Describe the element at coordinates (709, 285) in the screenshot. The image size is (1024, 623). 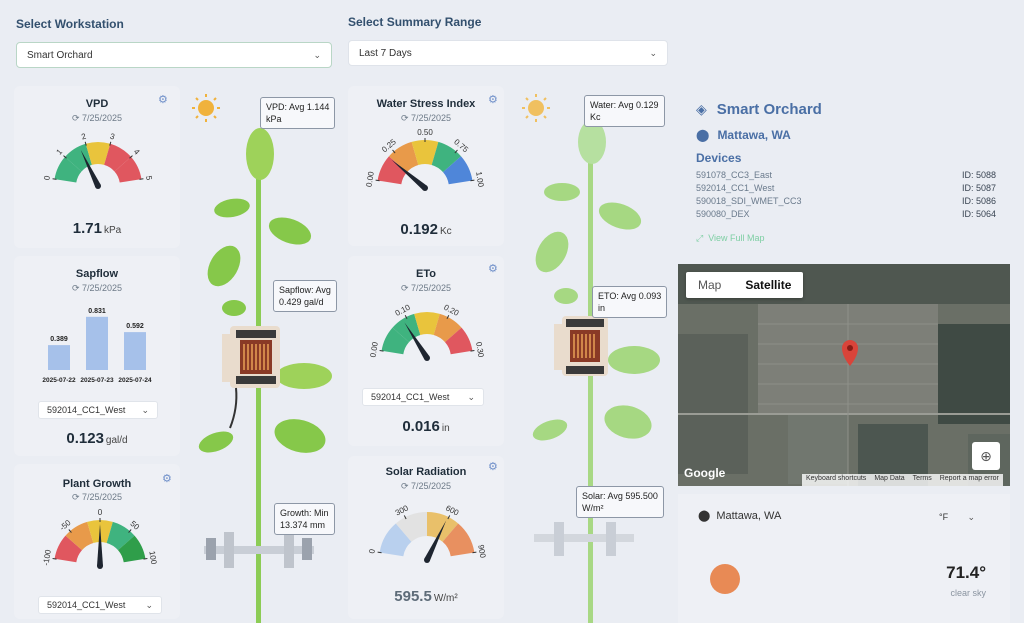
I see `tab-map: Map` at that location.